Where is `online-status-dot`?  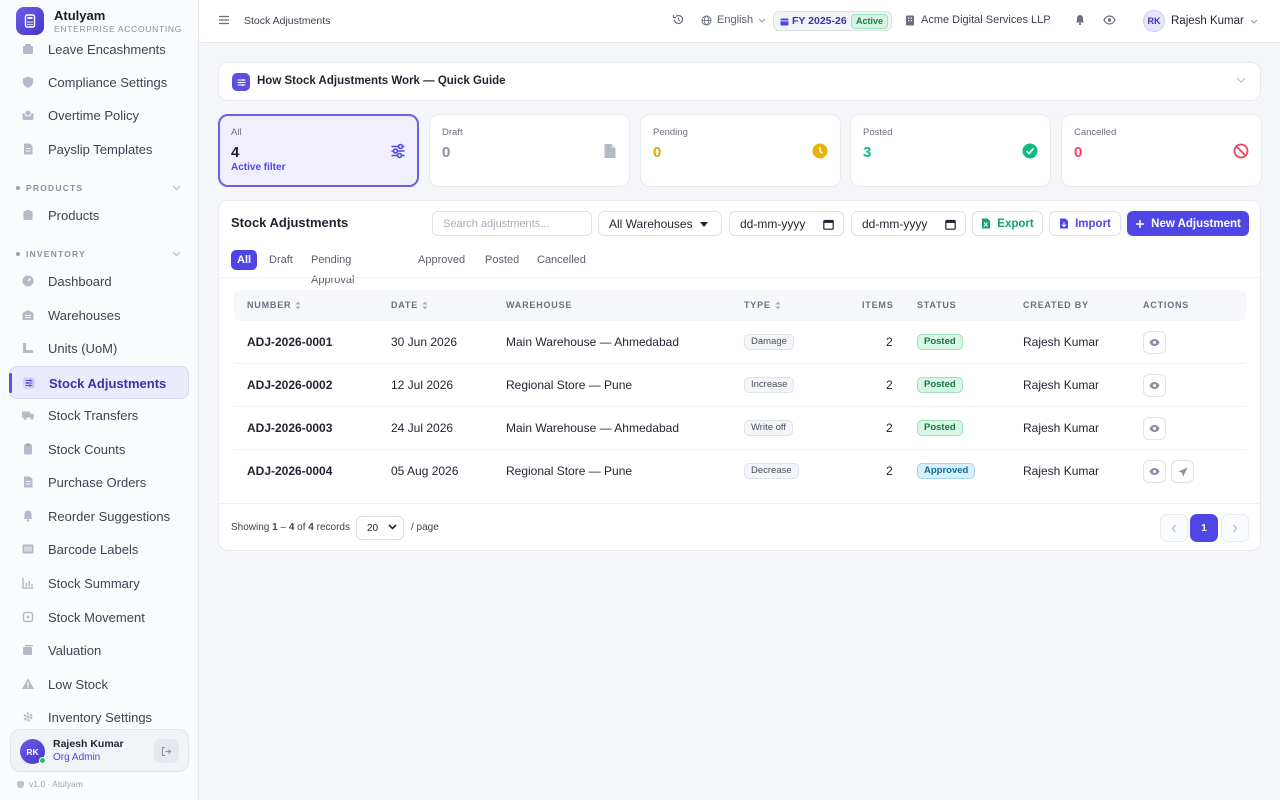
online-status-dot is located at coordinates (42, 760).